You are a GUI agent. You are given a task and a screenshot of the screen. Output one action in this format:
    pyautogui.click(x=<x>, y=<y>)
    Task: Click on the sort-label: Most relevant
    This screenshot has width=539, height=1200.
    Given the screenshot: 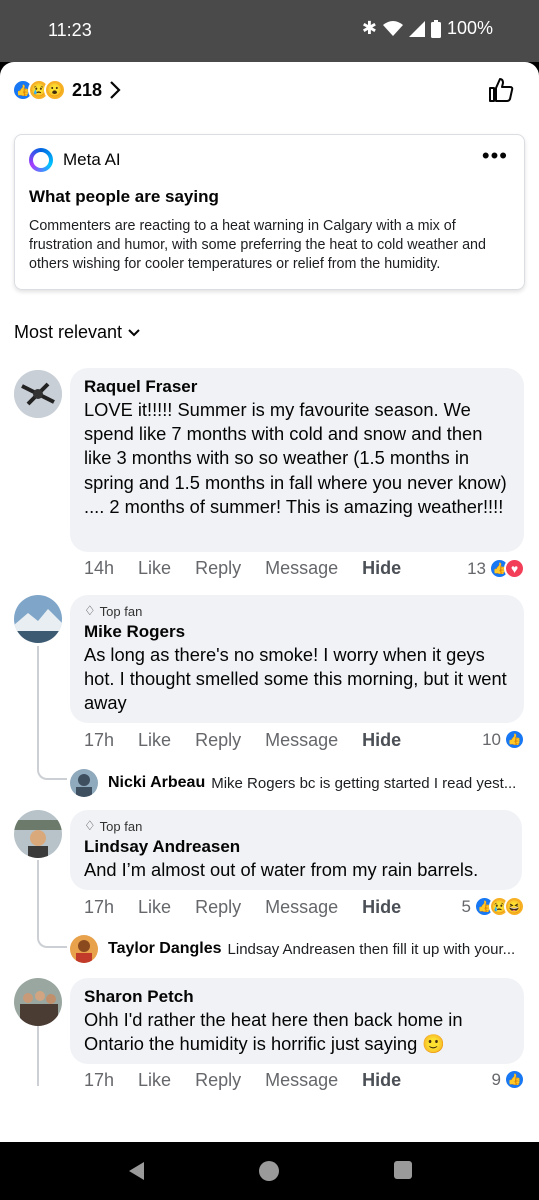 What is the action you would take?
    pyautogui.click(x=68, y=332)
    